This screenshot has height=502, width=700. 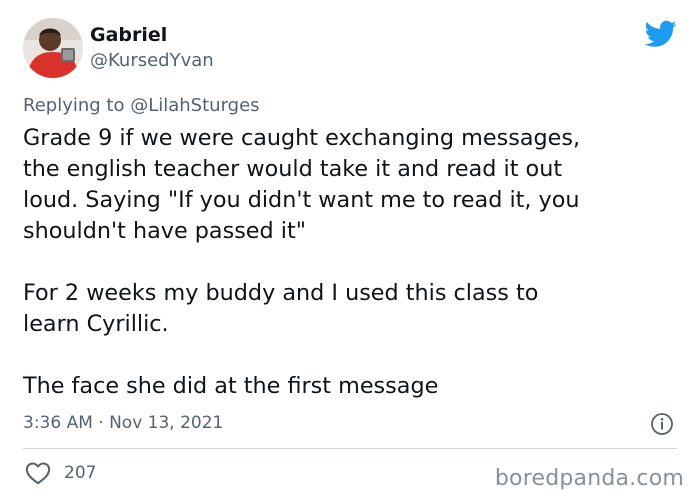 What do you see at coordinates (589, 478) in the screenshot?
I see `watermark: boredpanda.com` at bounding box center [589, 478].